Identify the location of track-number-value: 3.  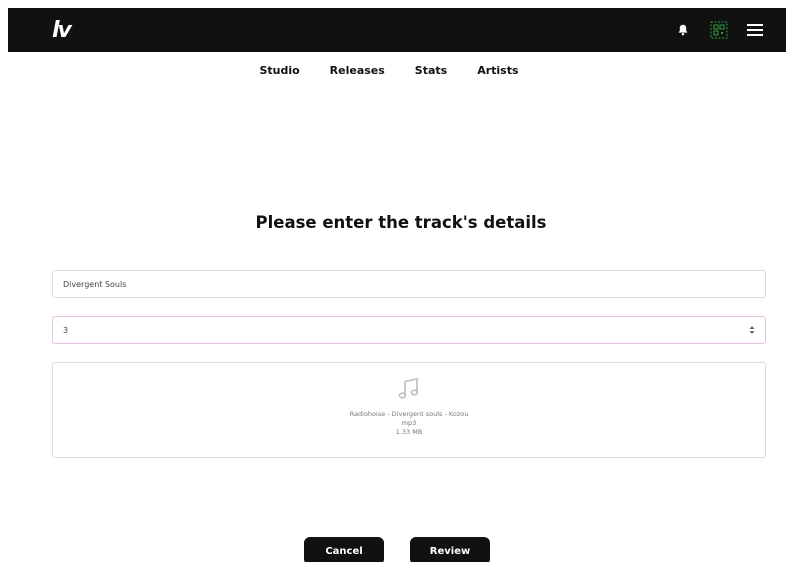
(66, 330).